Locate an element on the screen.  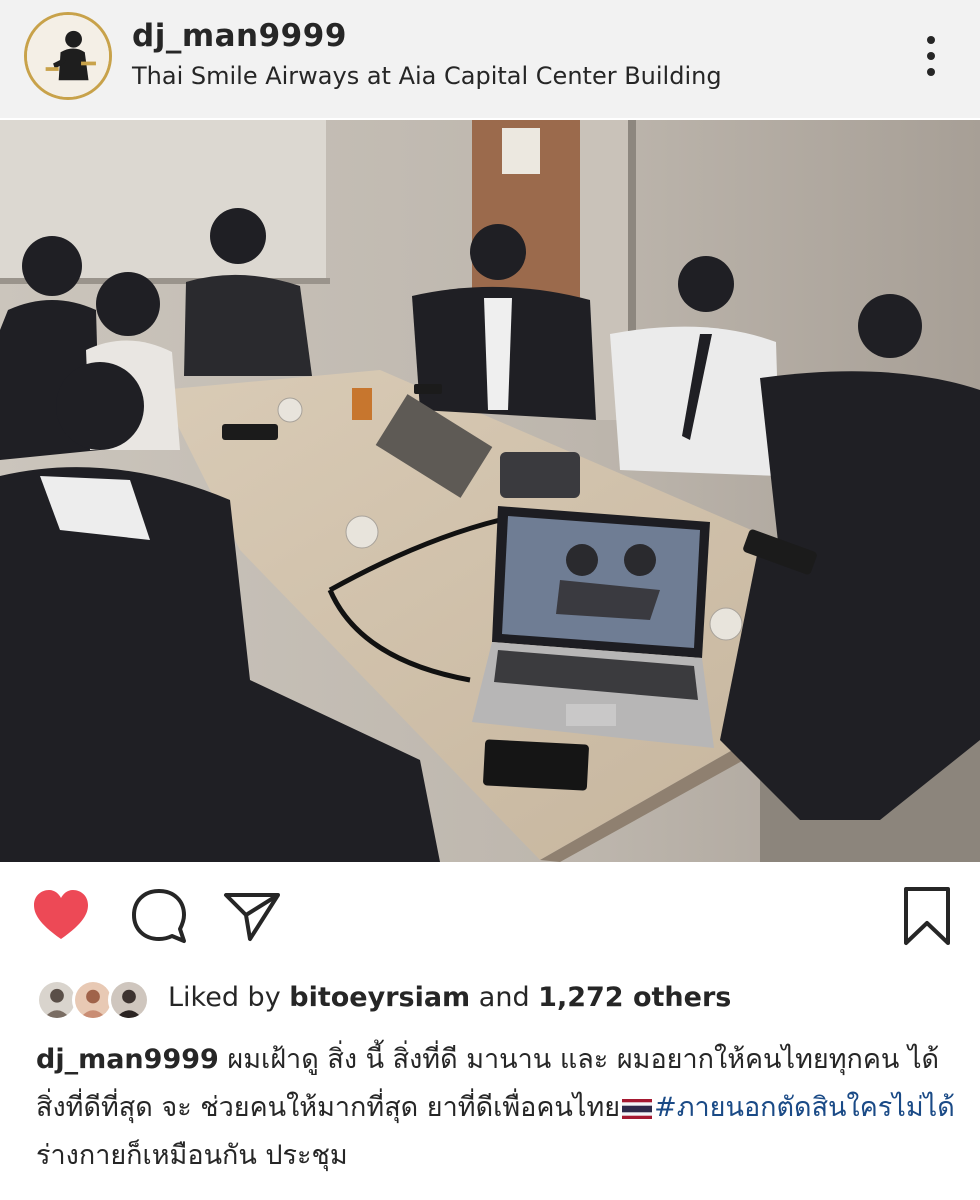
avatar-image is located at coordinates (68, 56).